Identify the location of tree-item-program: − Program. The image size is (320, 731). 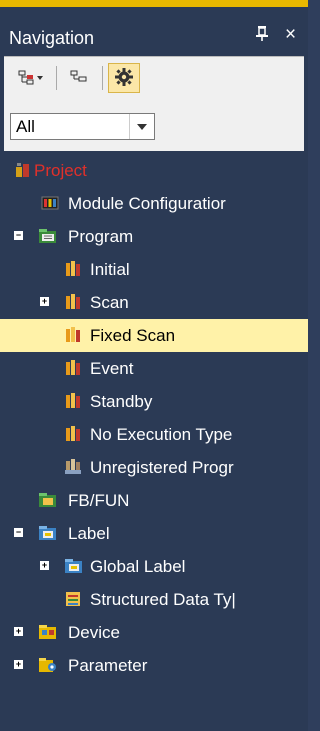
(154, 236).